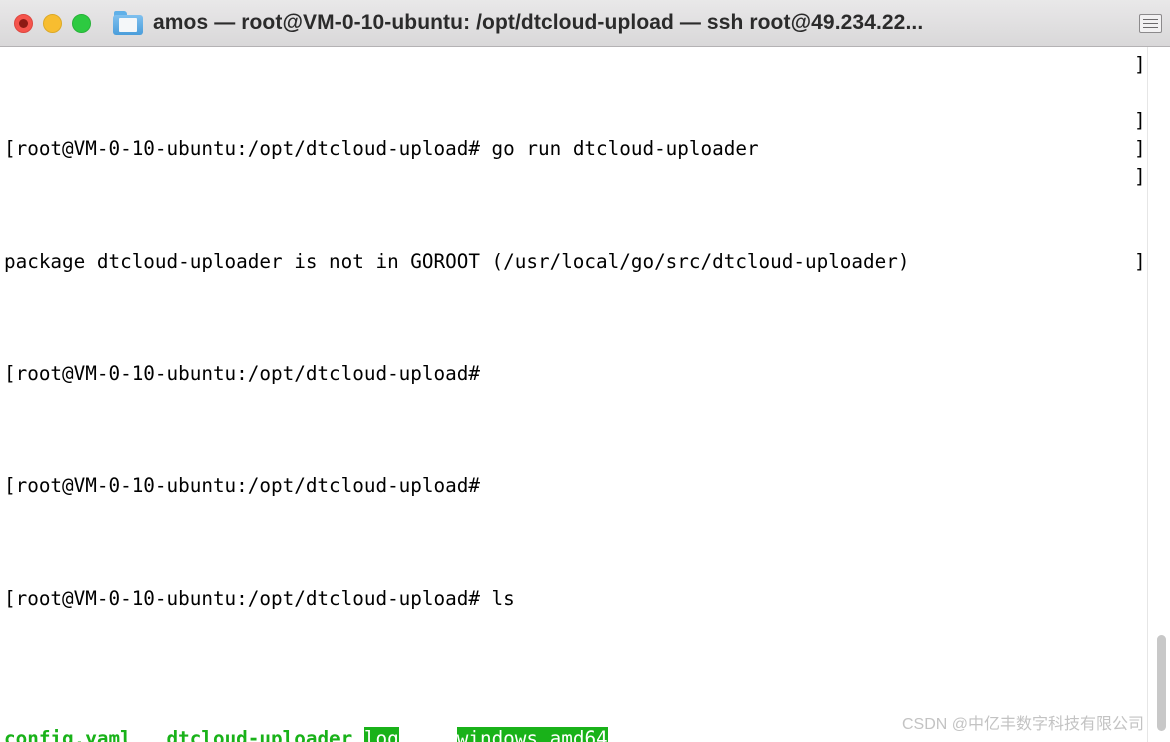 This screenshot has width=1170, height=742. Describe the element at coordinates (1158, 394) in the screenshot. I see `vertical-scrollbar` at that location.